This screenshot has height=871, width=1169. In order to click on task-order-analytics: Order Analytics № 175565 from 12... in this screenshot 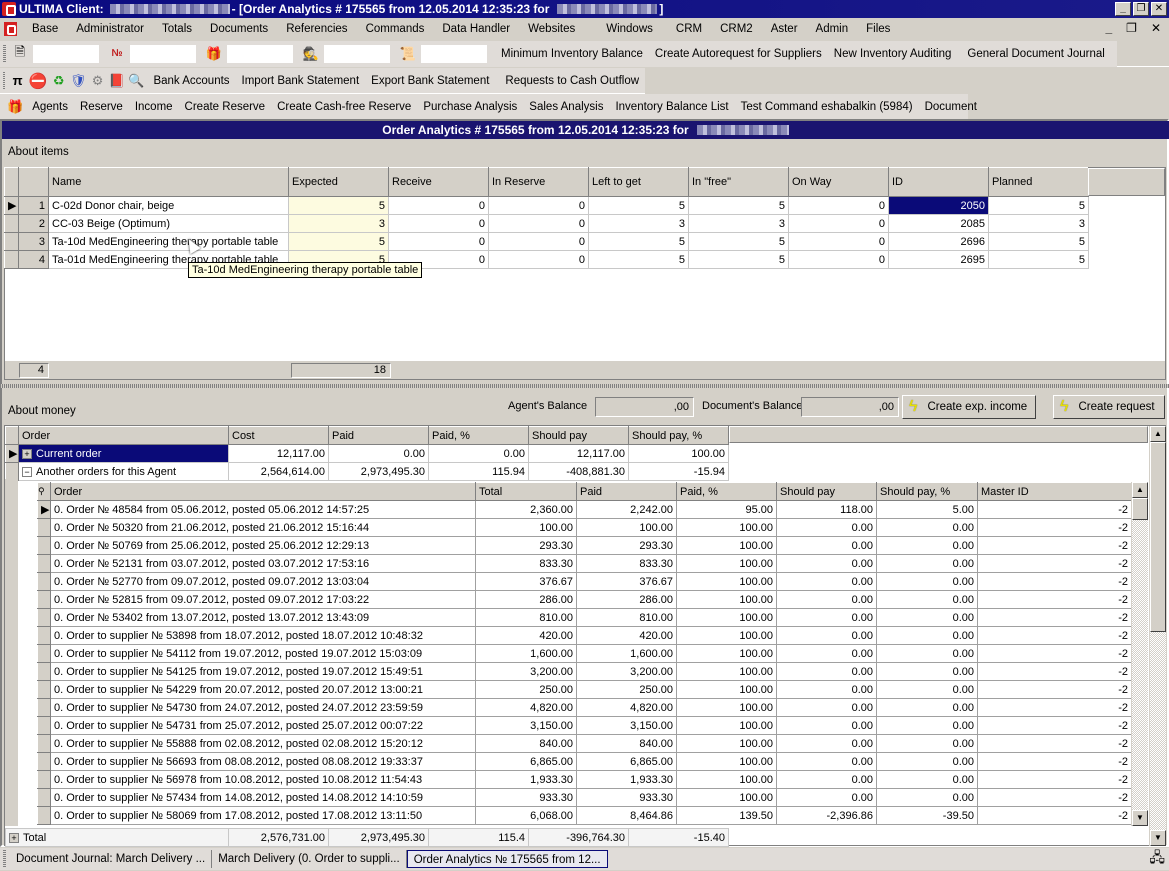, I will do `click(507, 859)`.